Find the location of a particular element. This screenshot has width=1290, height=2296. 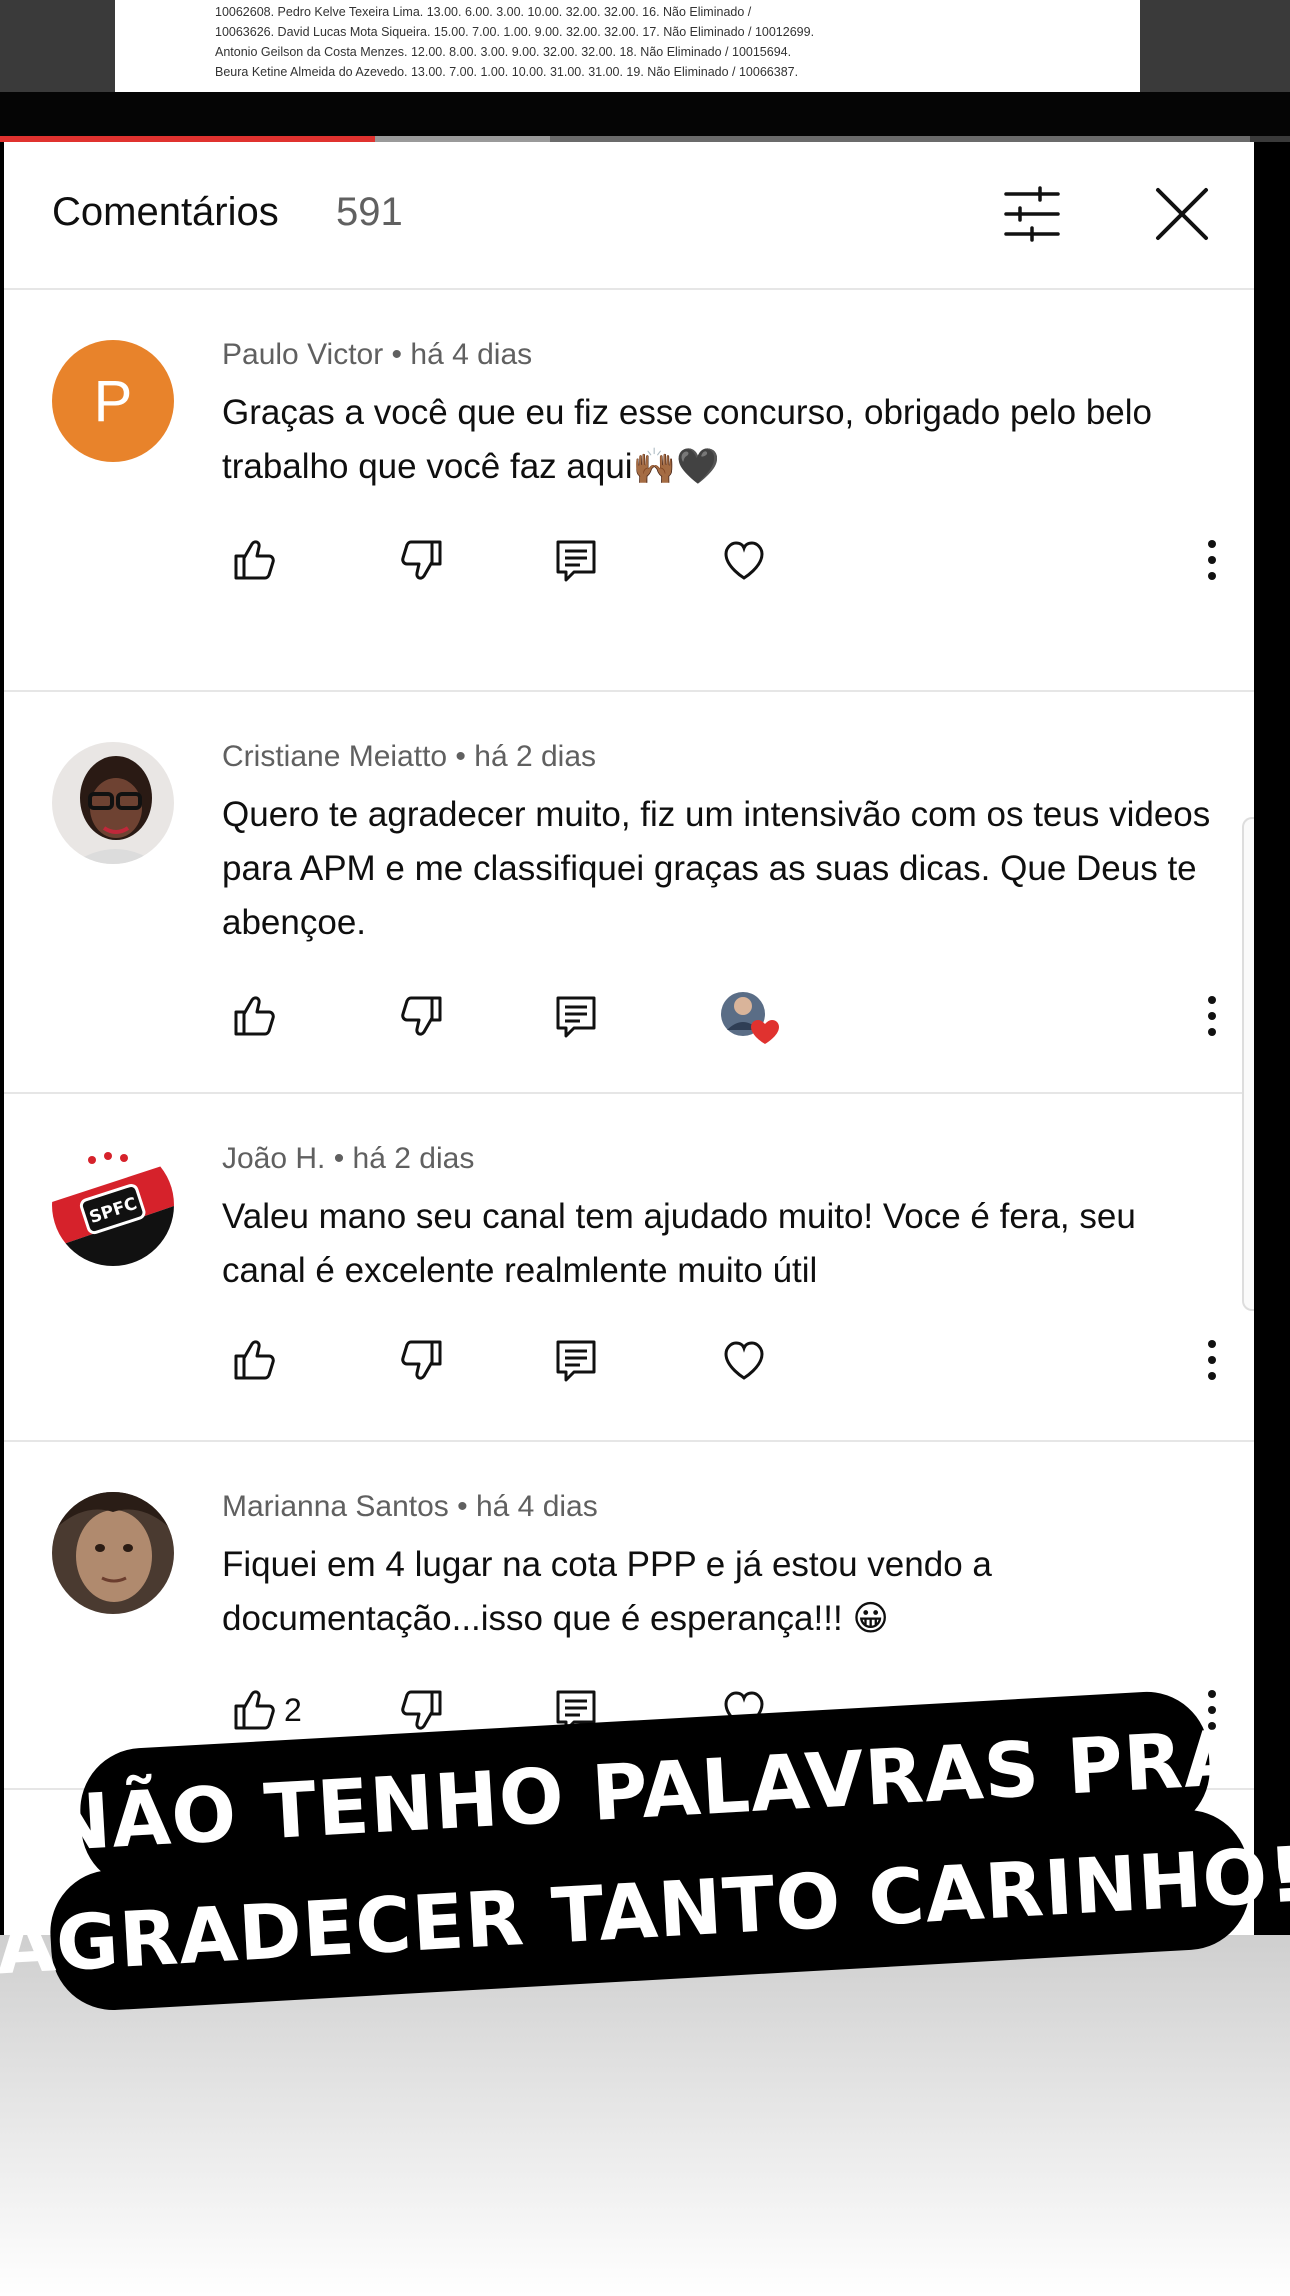

creator-heart-icon is located at coordinates (750, 1017).